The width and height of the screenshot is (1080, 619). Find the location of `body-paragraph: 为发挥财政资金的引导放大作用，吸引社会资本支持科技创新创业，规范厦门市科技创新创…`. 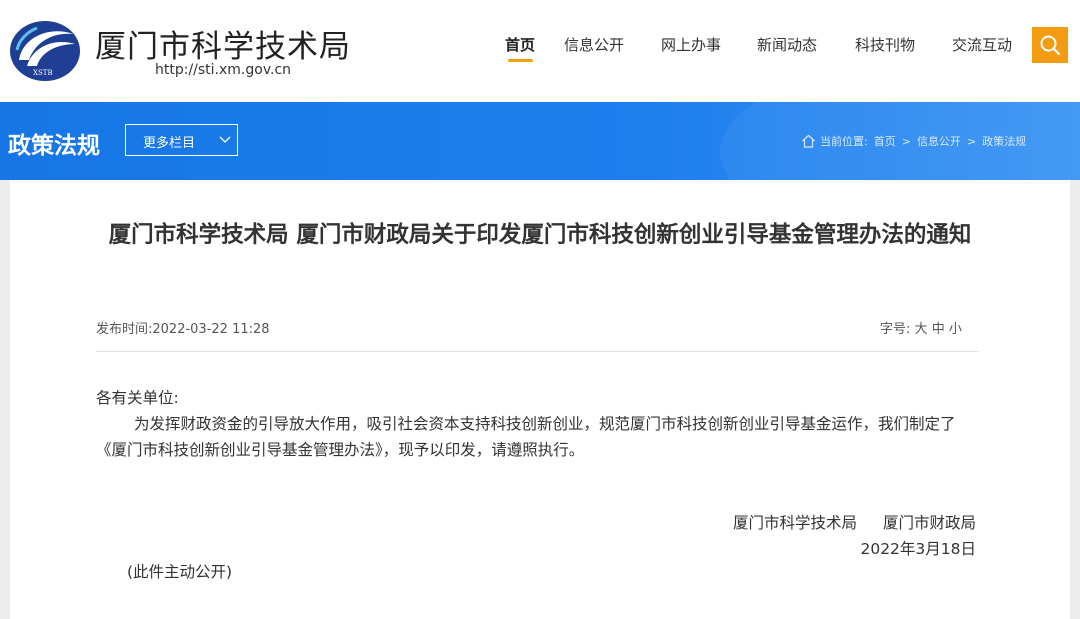

body-paragraph: 为发挥财政资金的引导放大作用，吸引社会资本支持科技创新创业，规范厦门市科技创新创… is located at coordinates (526, 437).